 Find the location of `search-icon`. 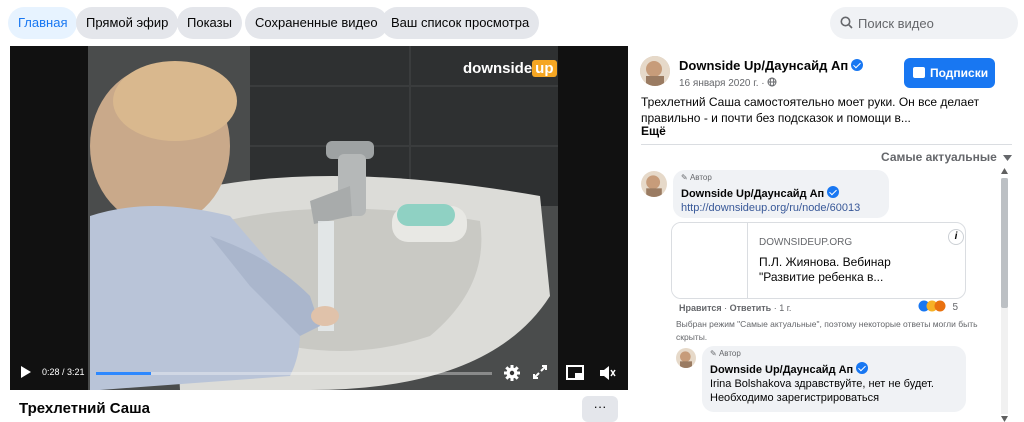

search-icon is located at coordinates (846, 22).